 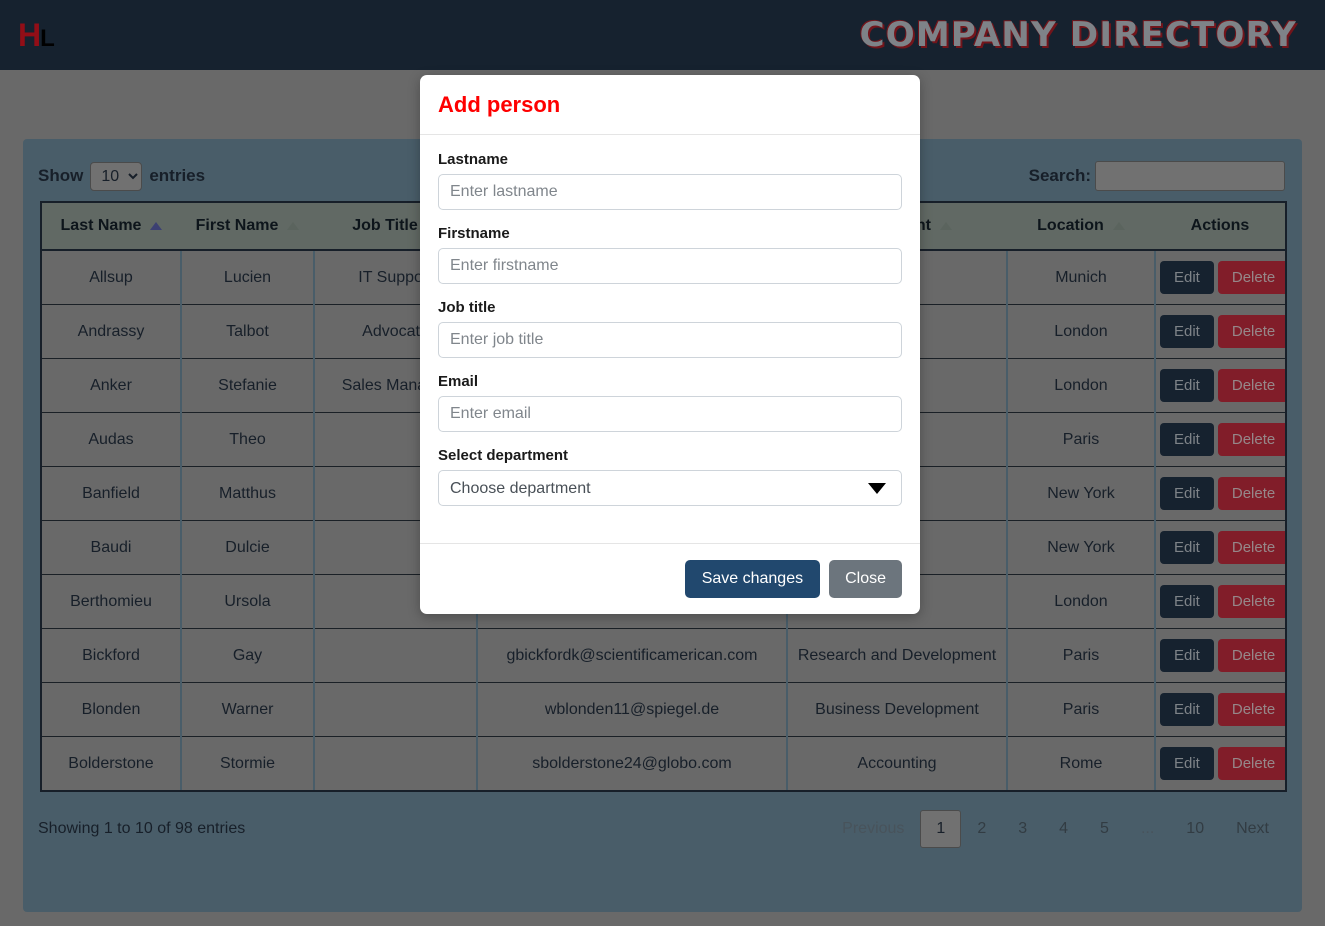 What do you see at coordinates (247, 385) in the screenshot?
I see `cell-first-name: Stefanie` at bounding box center [247, 385].